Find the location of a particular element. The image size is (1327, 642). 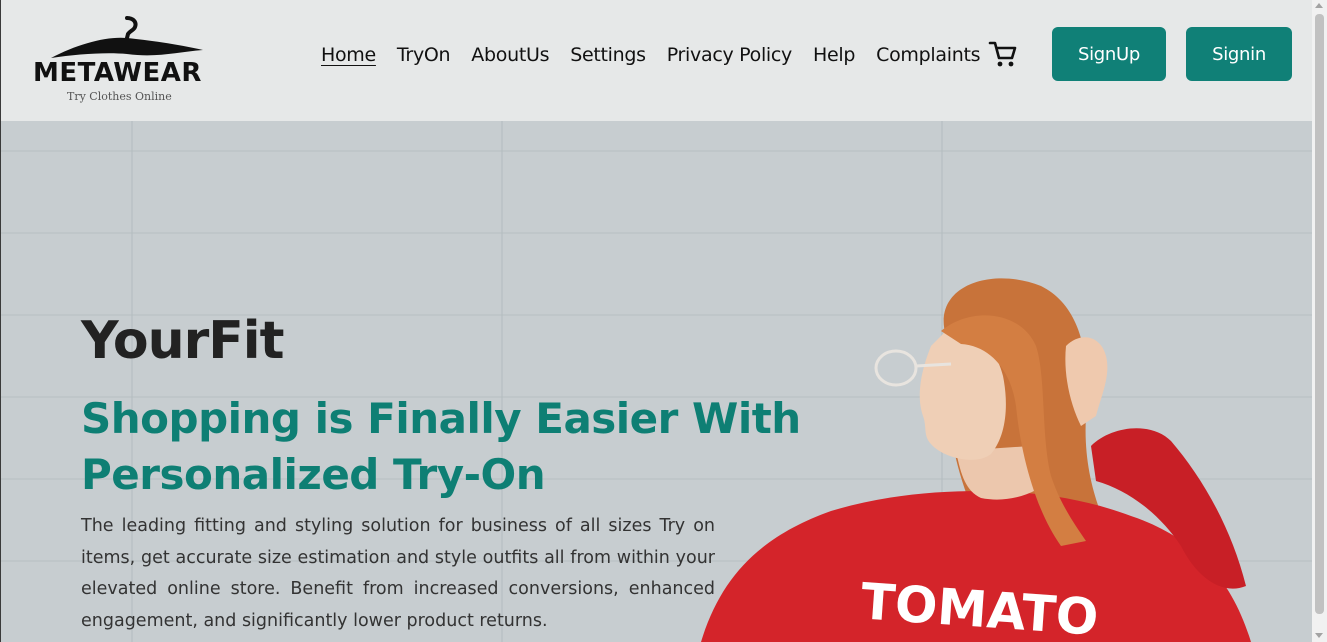

logo-wordmark: METAWEAR is located at coordinates (117, 73).